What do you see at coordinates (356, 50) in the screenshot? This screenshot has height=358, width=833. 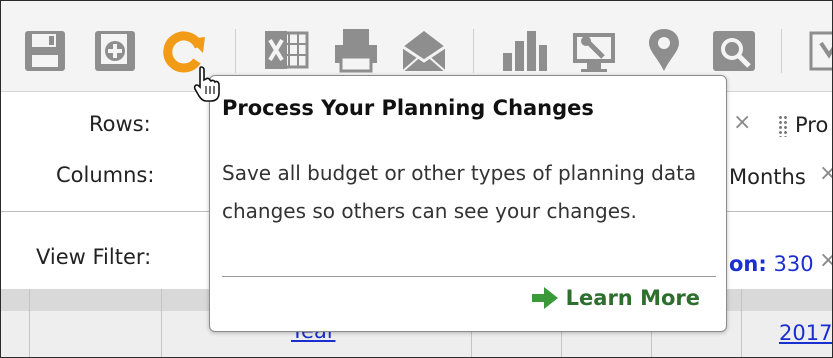 I see `print-icon` at bounding box center [356, 50].